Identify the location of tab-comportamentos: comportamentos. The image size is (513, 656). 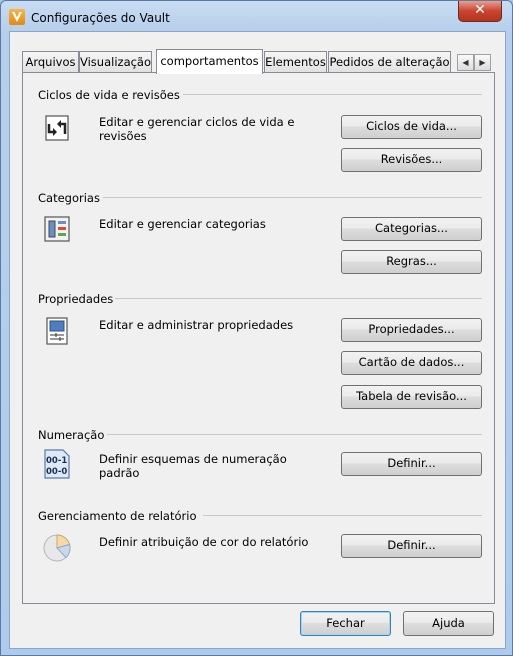
(209, 61).